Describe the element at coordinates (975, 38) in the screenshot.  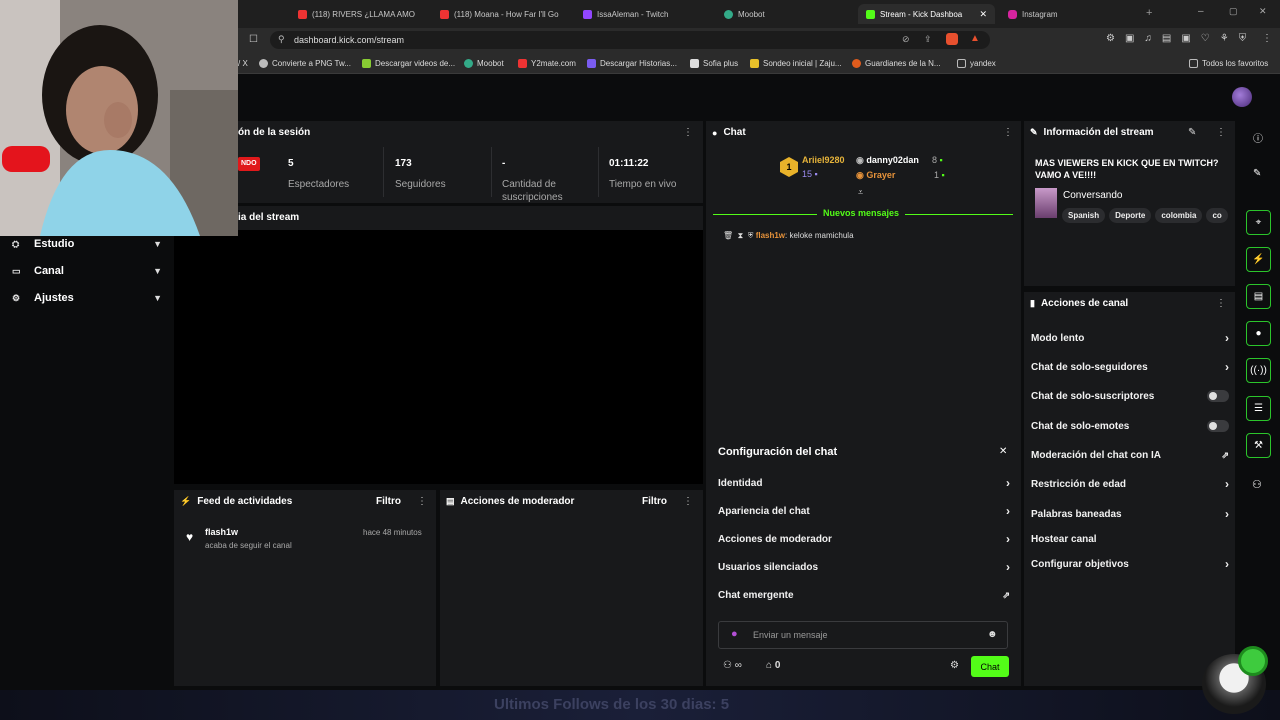
I see `brave-rewards-icon: ▲` at that location.